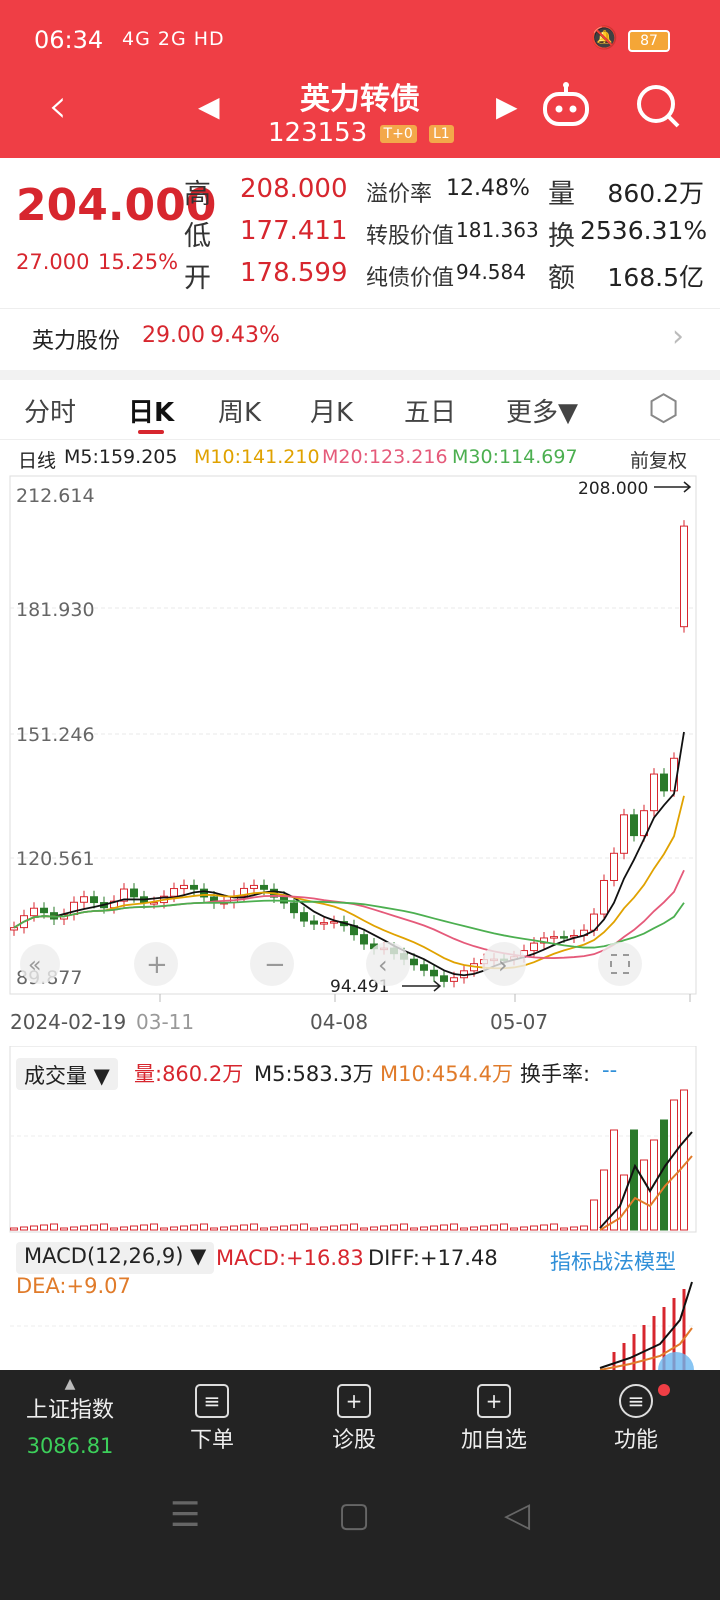 The width and height of the screenshot is (720, 1600). I want to click on ma10-line, so click(349, 882).